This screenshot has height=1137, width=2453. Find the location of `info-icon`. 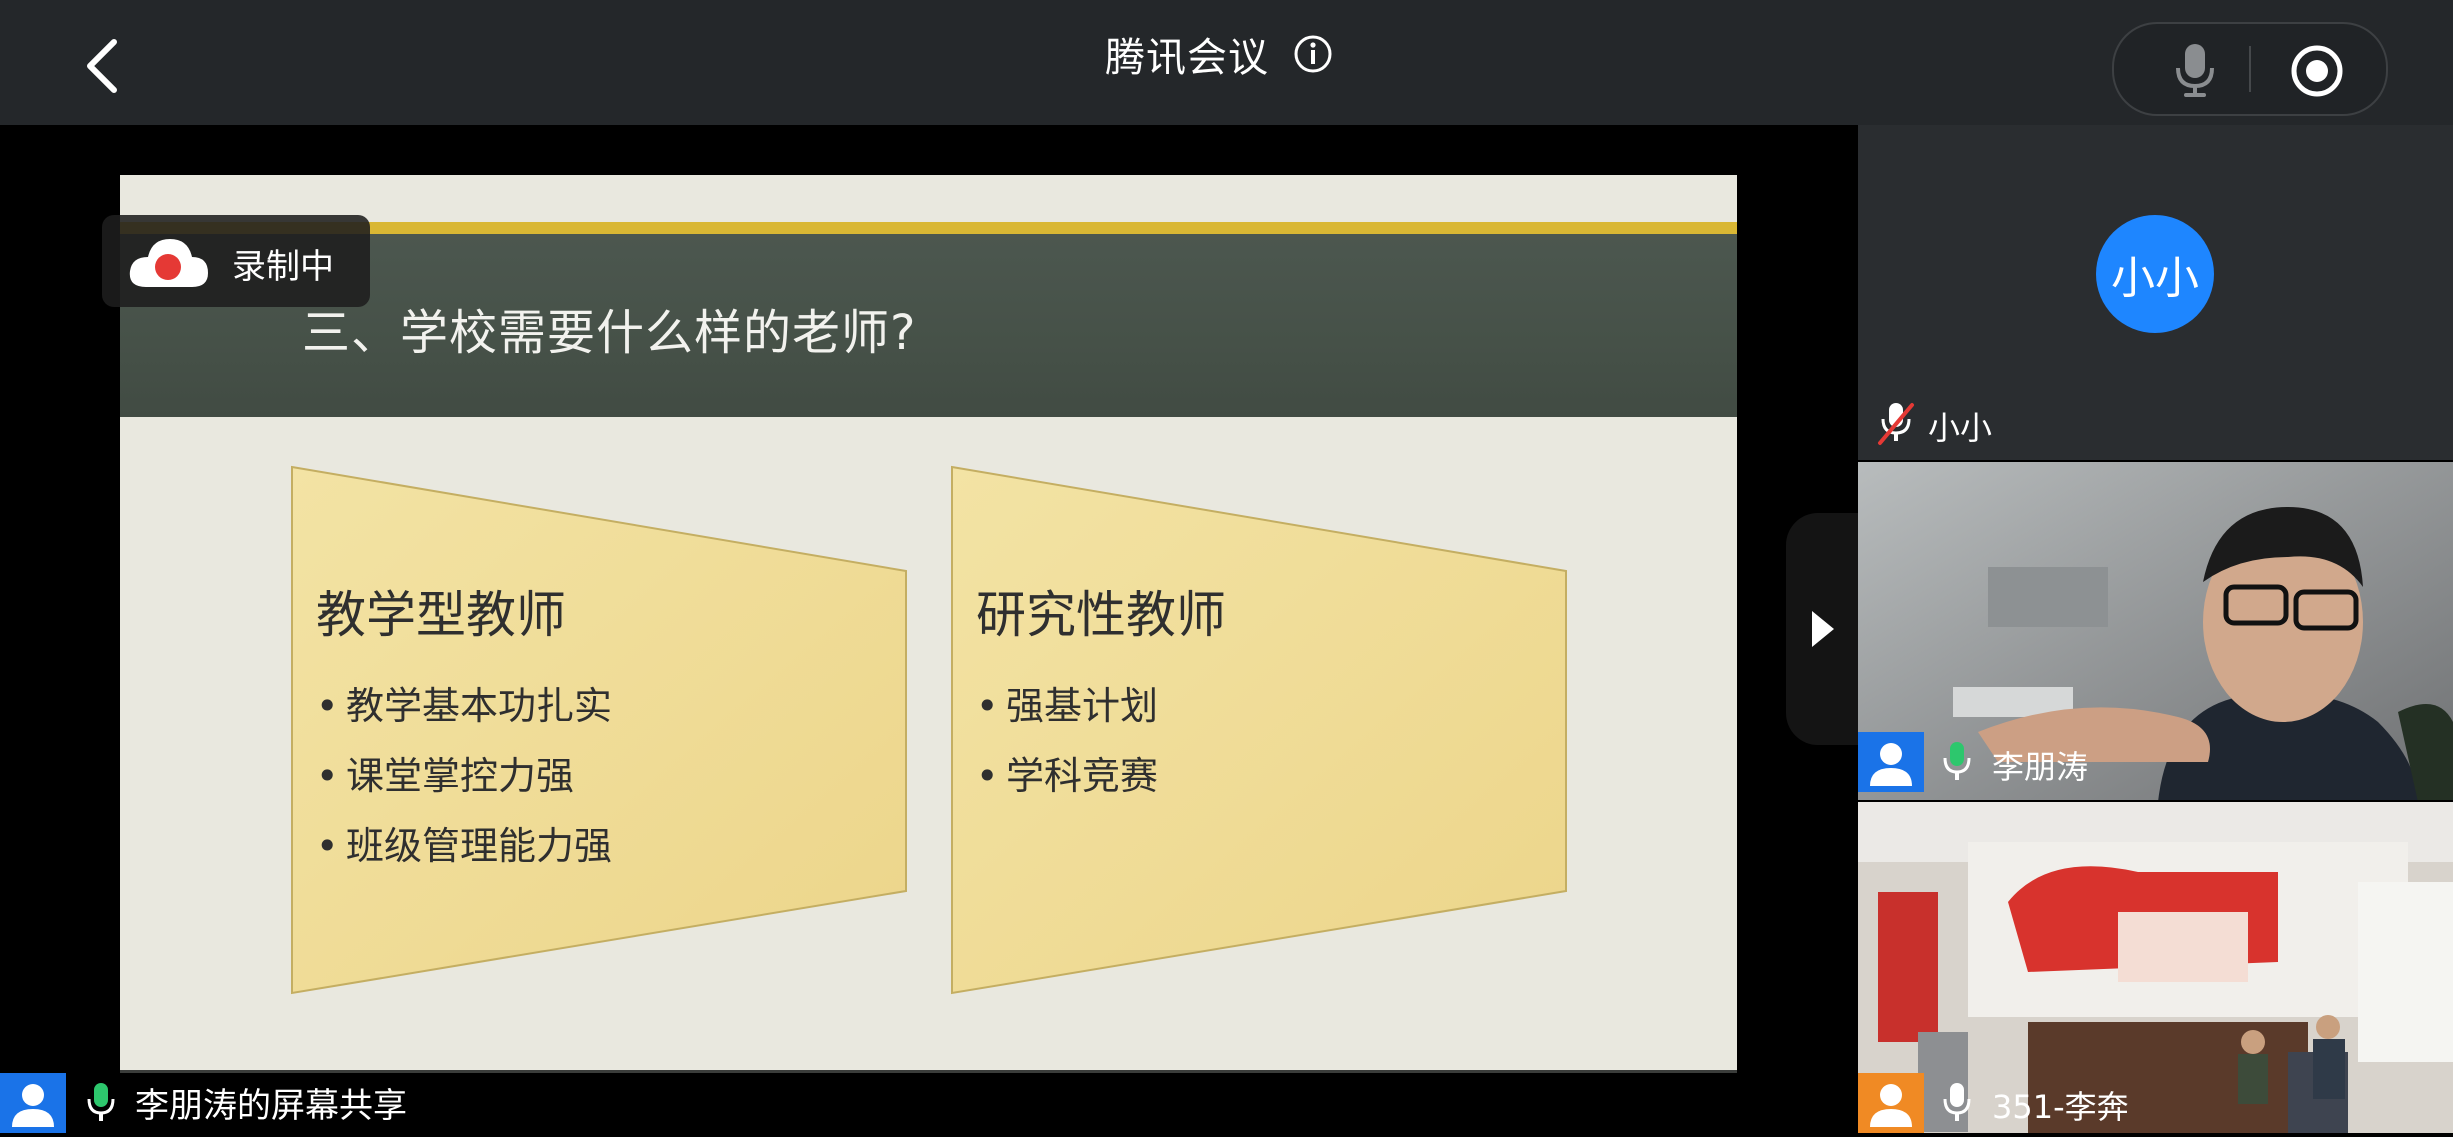

info-icon is located at coordinates (1313, 54).